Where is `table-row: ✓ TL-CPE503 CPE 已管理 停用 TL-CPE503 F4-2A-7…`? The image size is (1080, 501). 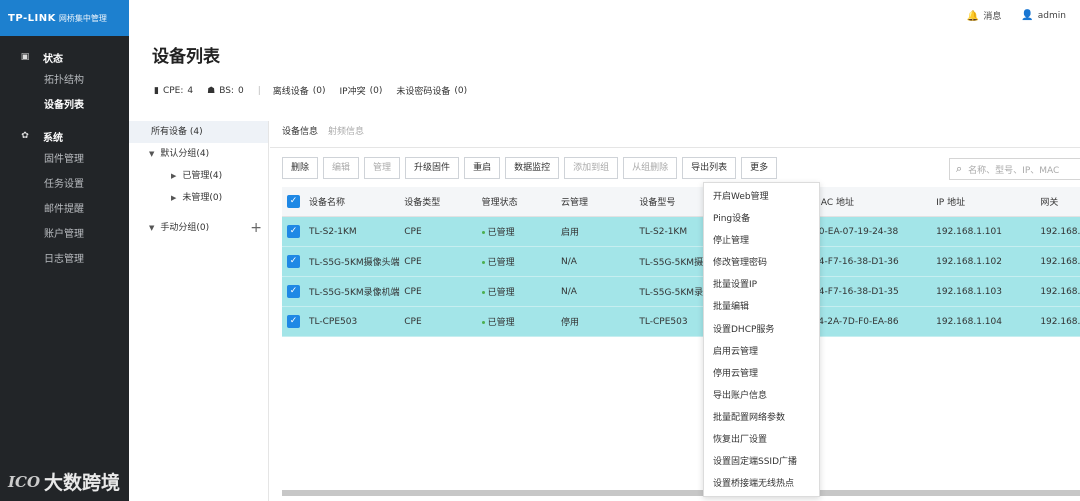 table-row: ✓ TL-CPE503 CPE 已管理 停用 TL-CPE503 F4-2A-7… is located at coordinates (681, 322).